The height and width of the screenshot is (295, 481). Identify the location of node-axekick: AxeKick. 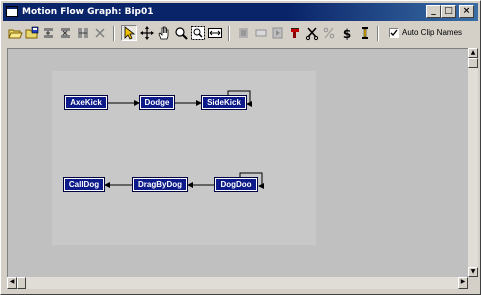
(86, 102).